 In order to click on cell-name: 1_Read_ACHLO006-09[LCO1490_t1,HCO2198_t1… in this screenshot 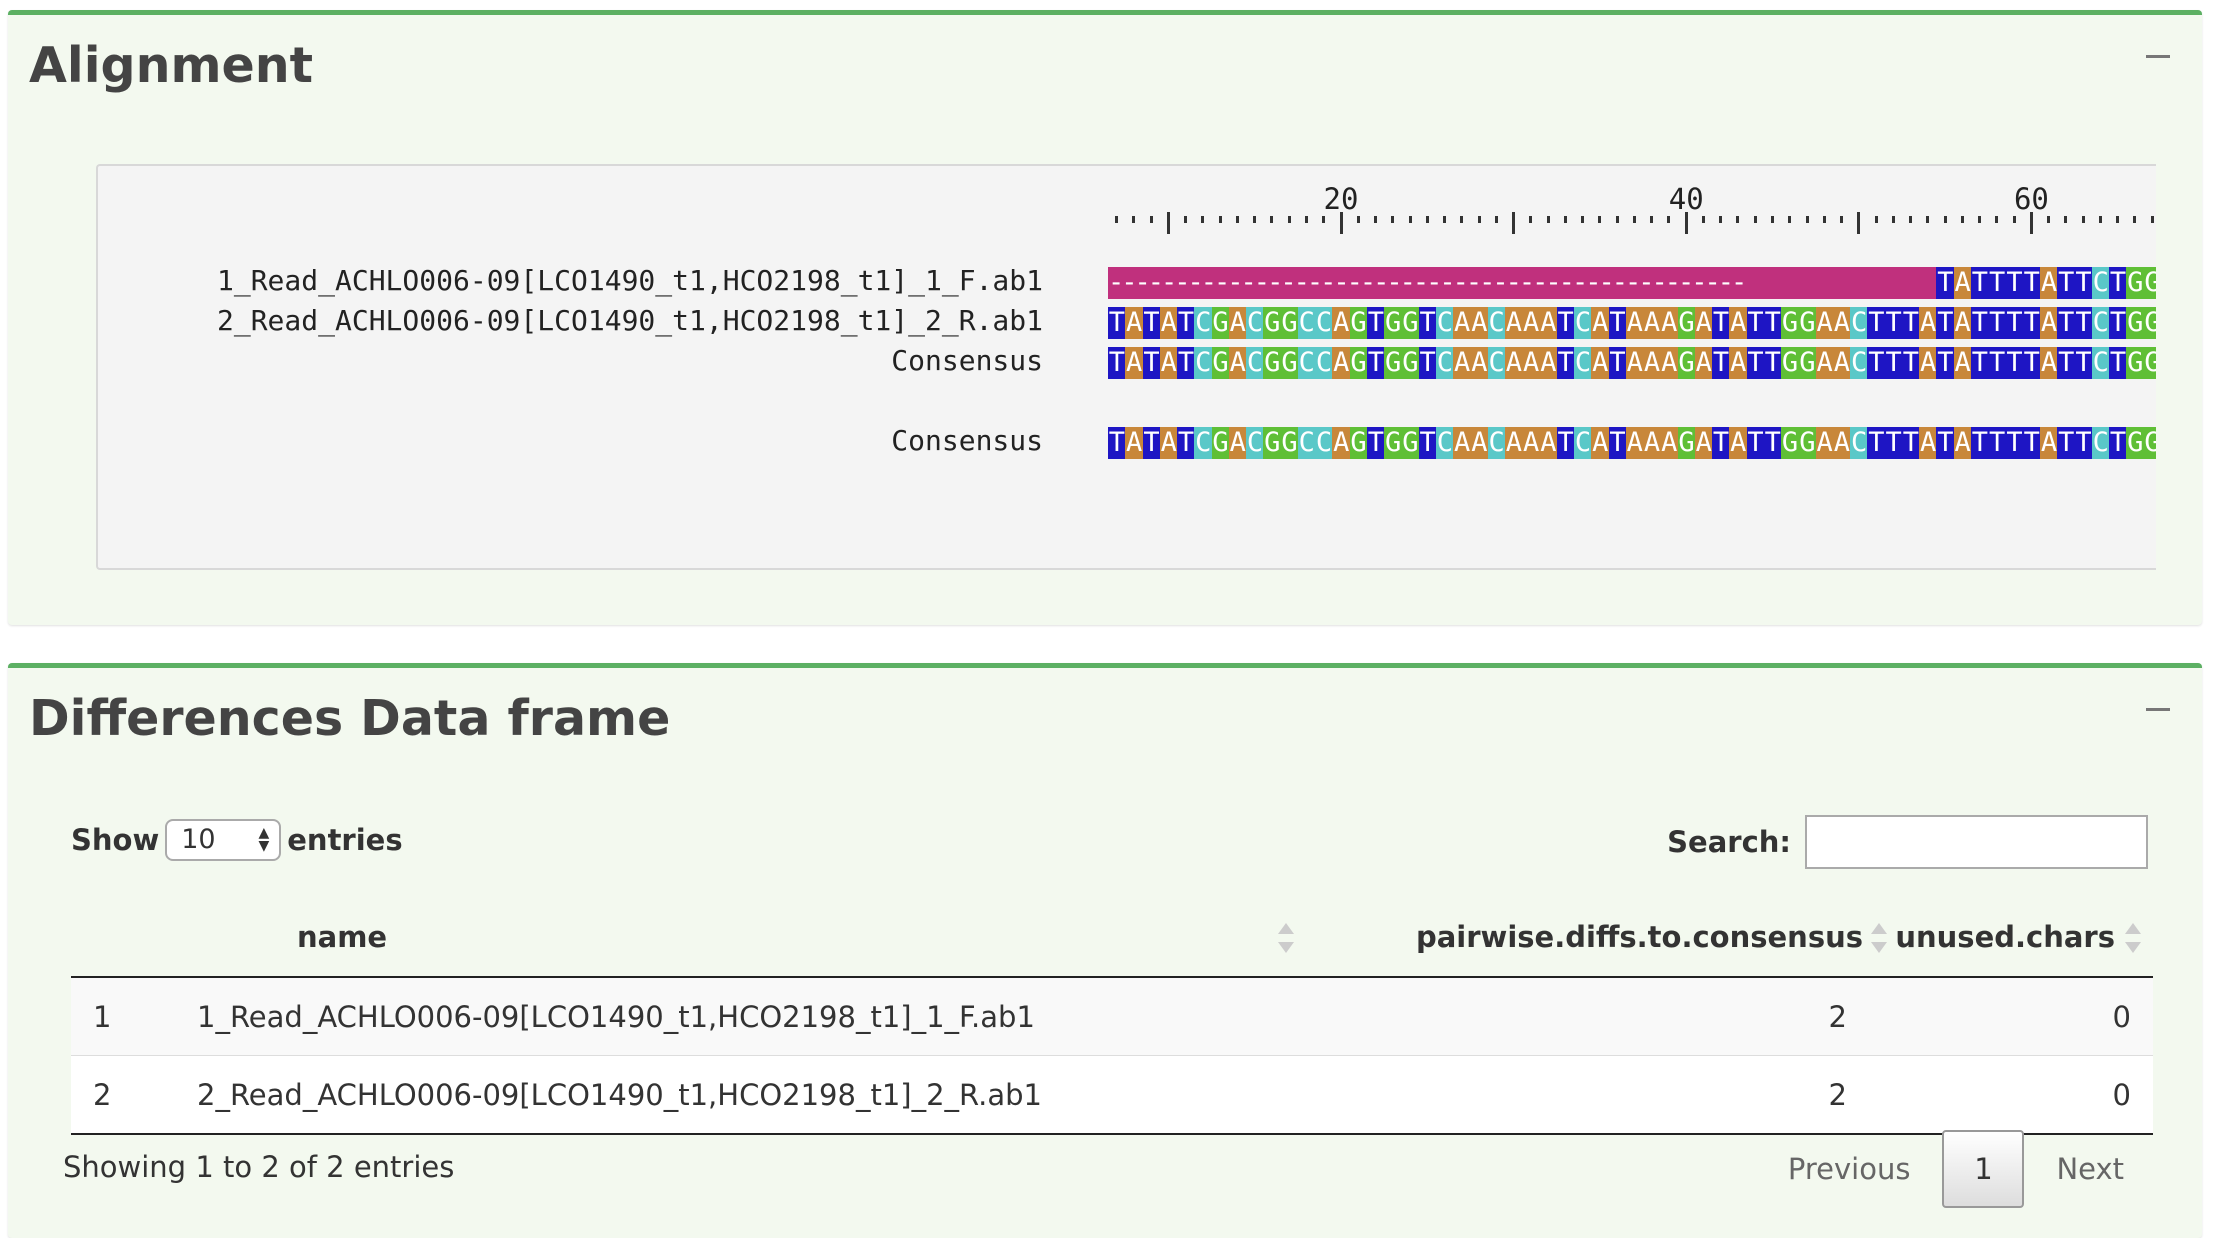, I will do `click(723, 1016)`.